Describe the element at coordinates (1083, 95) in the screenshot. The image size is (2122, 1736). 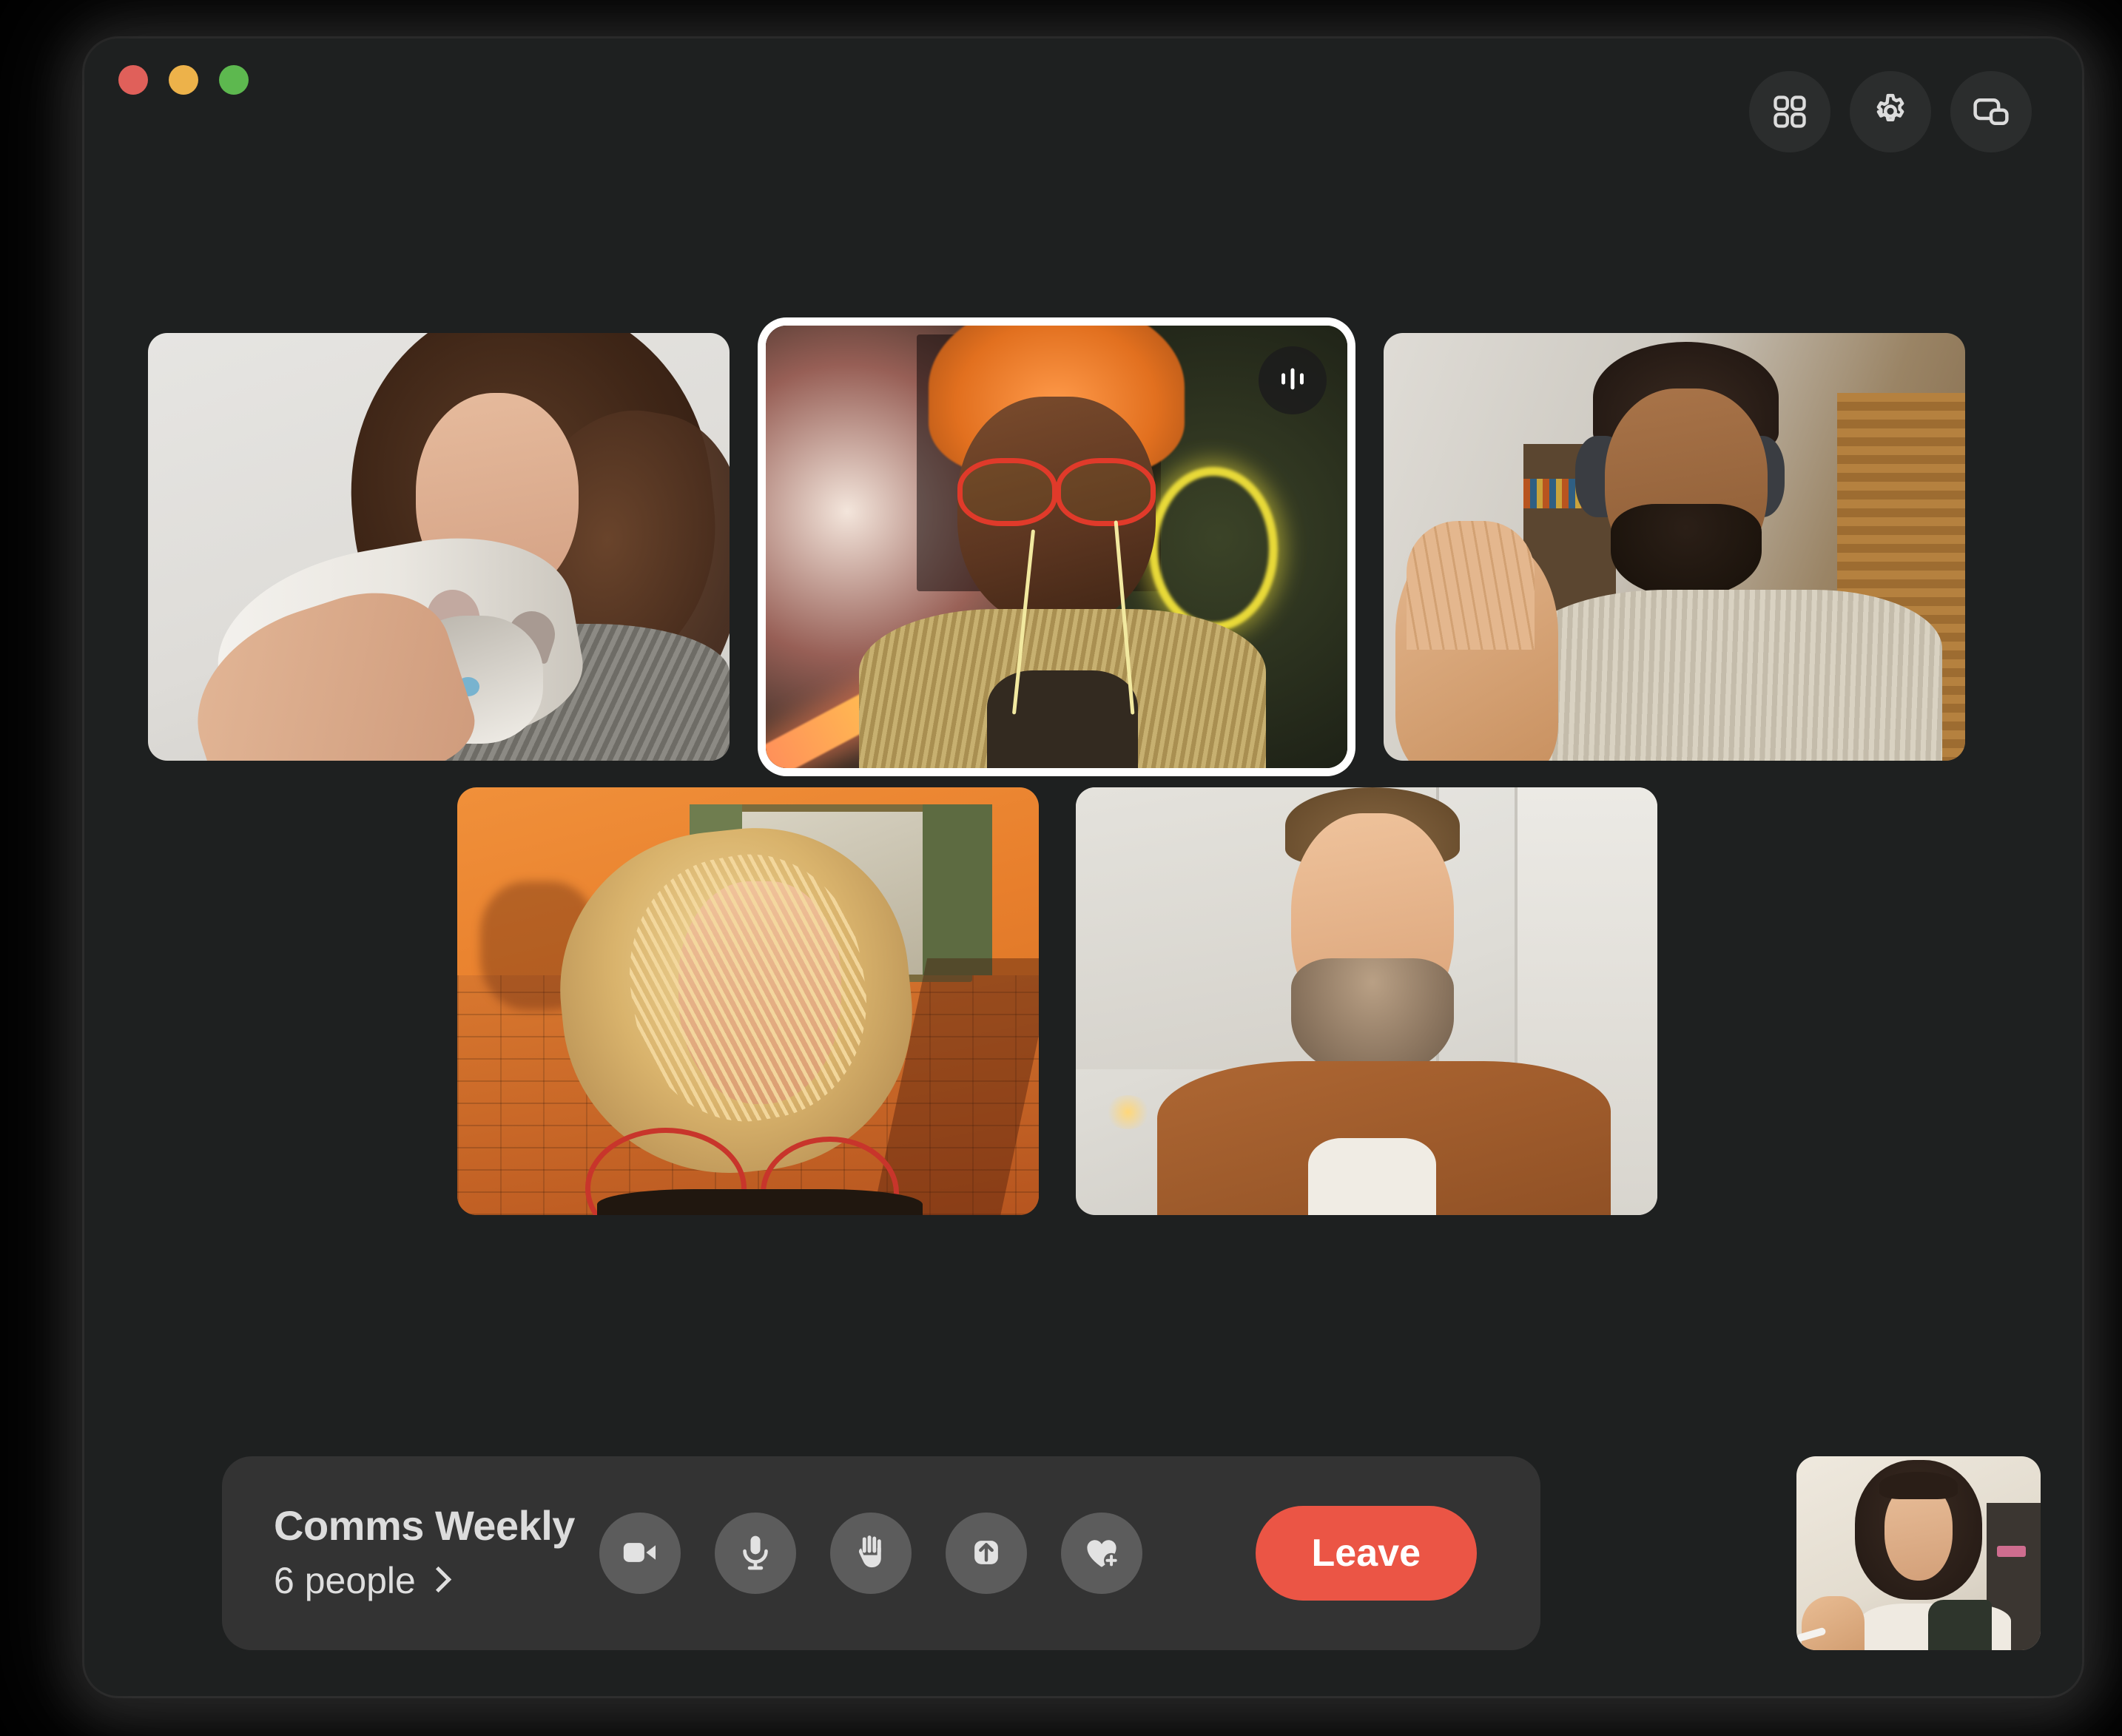
I see `window-titlebar` at that location.